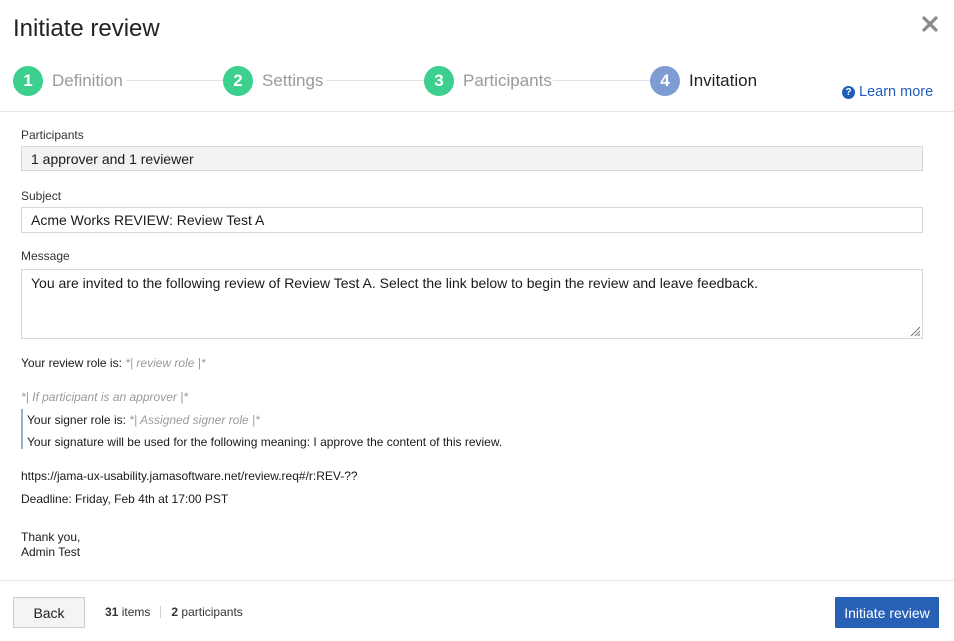 The height and width of the screenshot is (641, 954). Describe the element at coordinates (41, 196) in the screenshot. I see `subject-label: Subject` at that location.